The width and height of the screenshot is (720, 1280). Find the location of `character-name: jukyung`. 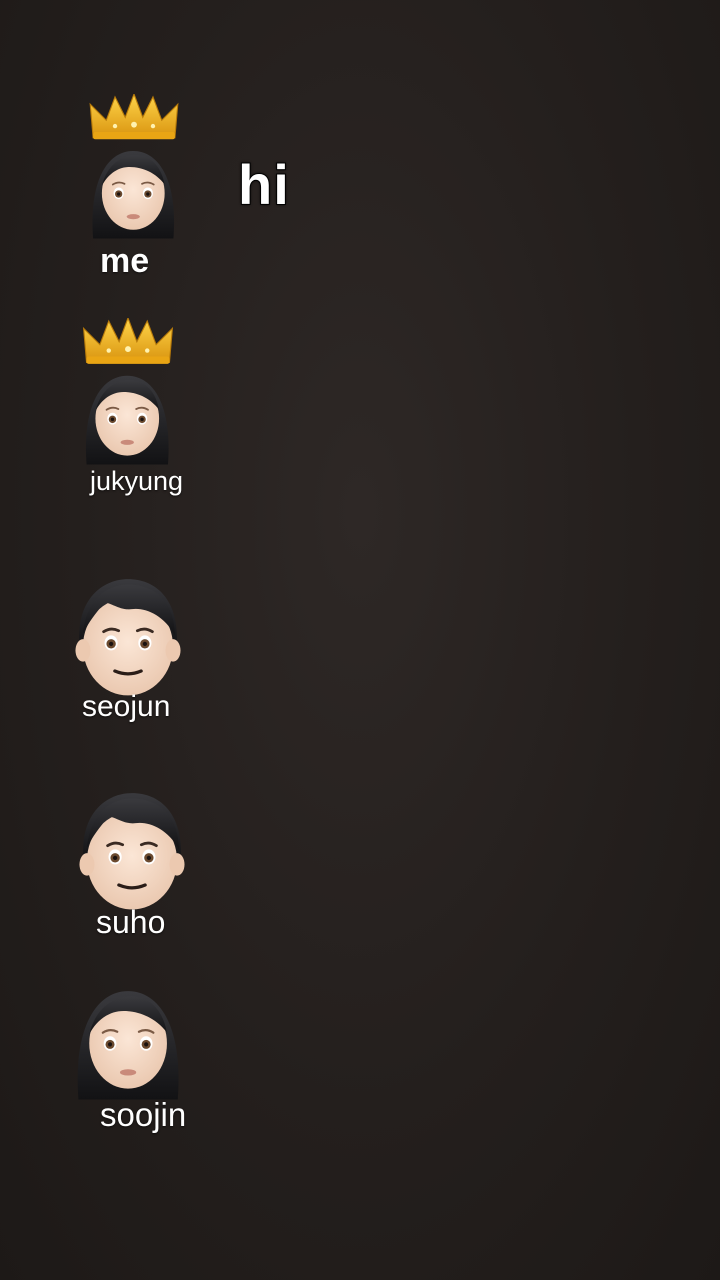

character-name: jukyung is located at coordinates (137, 481).